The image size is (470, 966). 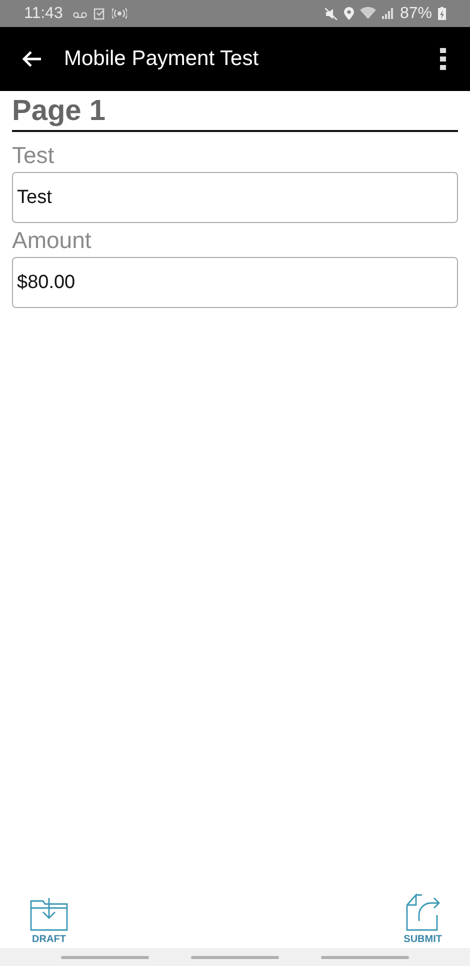 What do you see at coordinates (99, 13) in the screenshot?
I see `clipboard-icon` at bounding box center [99, 13].